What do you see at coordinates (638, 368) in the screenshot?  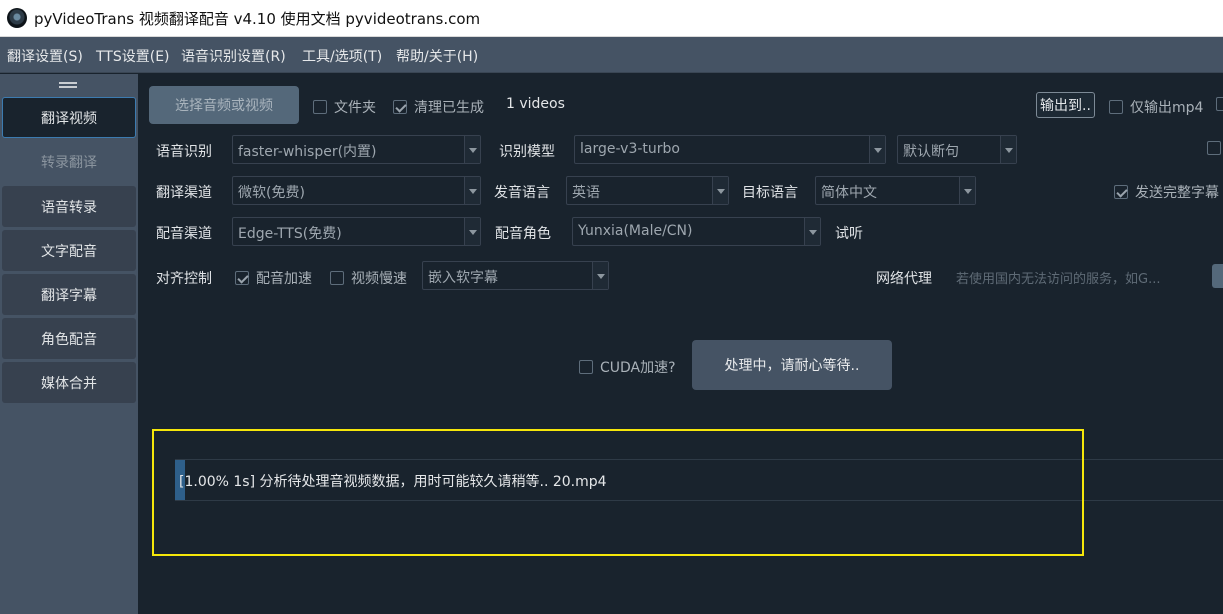 I see `cuda-label: CUDA加速?` at bounding box center [638, 368].